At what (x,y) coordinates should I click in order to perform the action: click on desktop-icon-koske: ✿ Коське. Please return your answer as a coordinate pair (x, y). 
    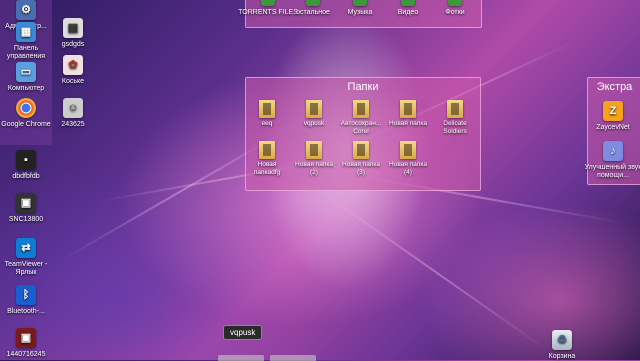
    Looking at the image, I should click on (73, 70).